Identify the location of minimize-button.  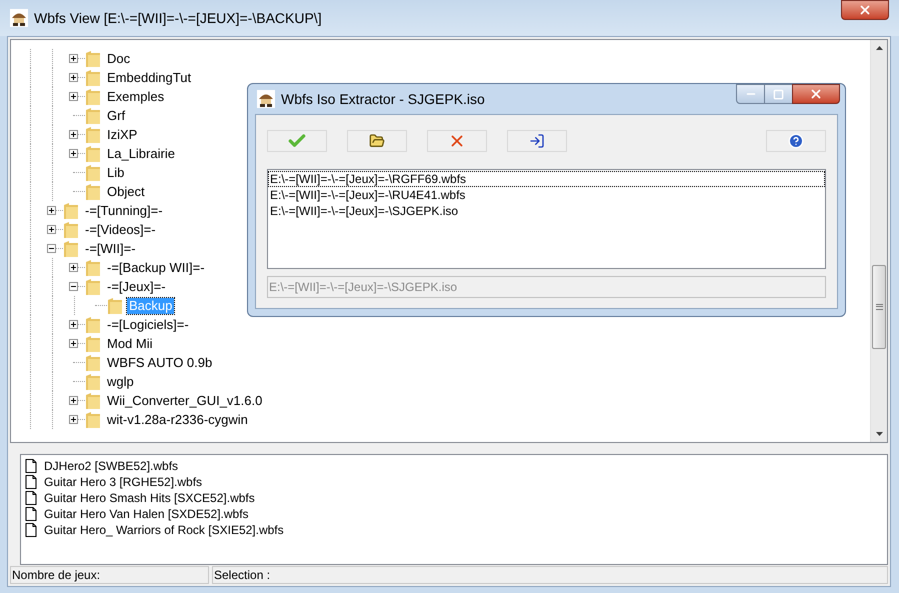
(750, 94).